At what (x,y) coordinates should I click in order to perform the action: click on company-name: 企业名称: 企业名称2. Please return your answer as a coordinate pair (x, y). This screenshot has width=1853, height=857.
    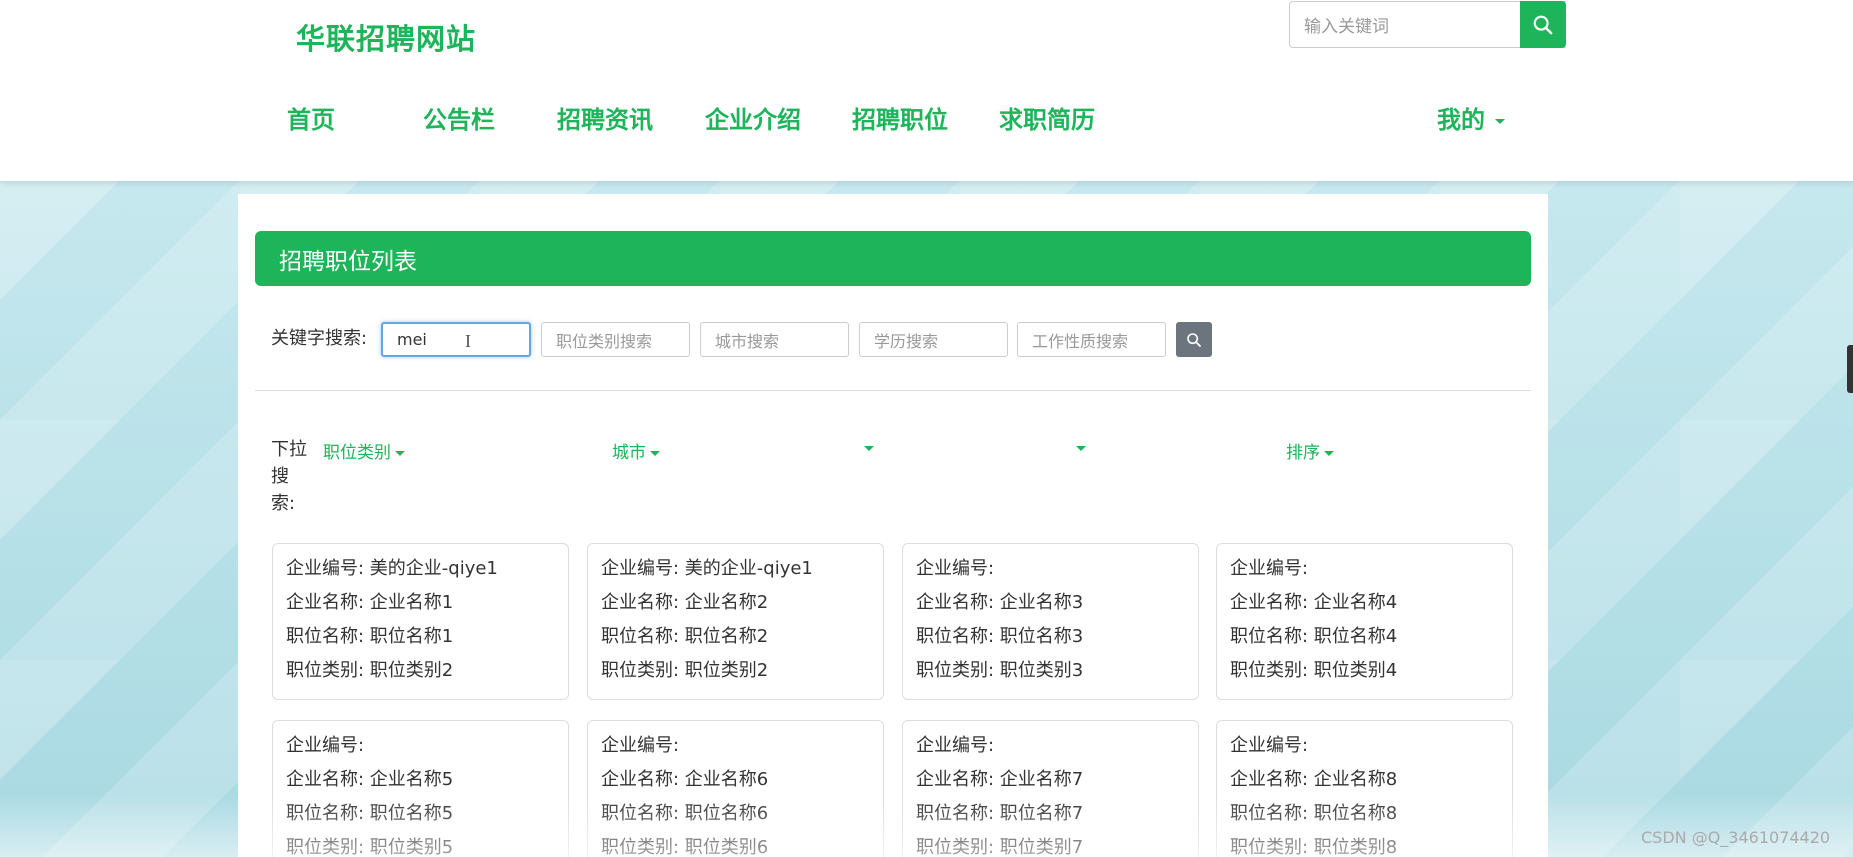
    Looking at the image, I should click on (685, 602).